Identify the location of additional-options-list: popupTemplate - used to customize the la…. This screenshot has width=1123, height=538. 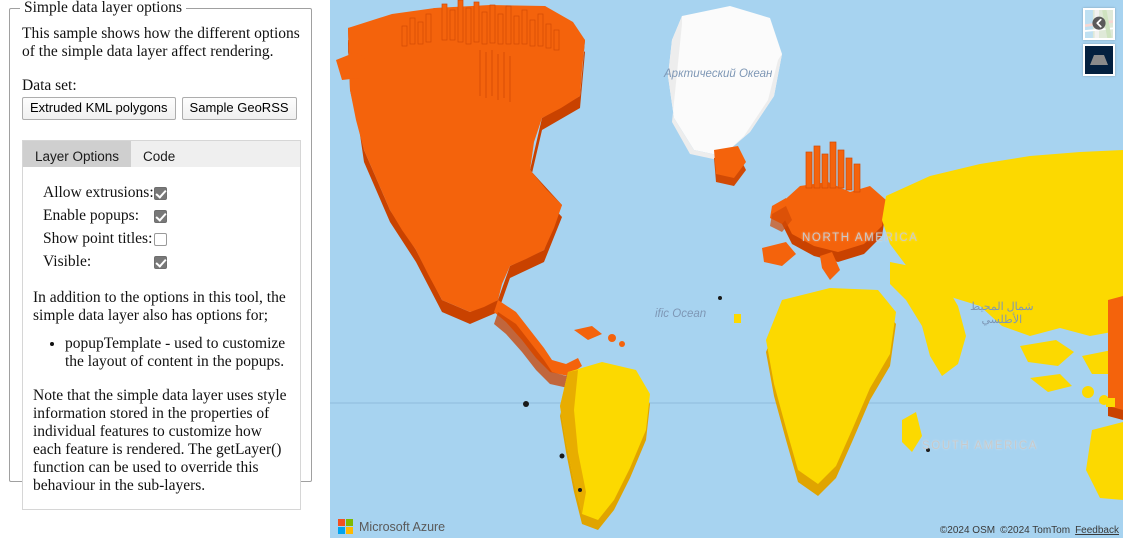
(161, 353).